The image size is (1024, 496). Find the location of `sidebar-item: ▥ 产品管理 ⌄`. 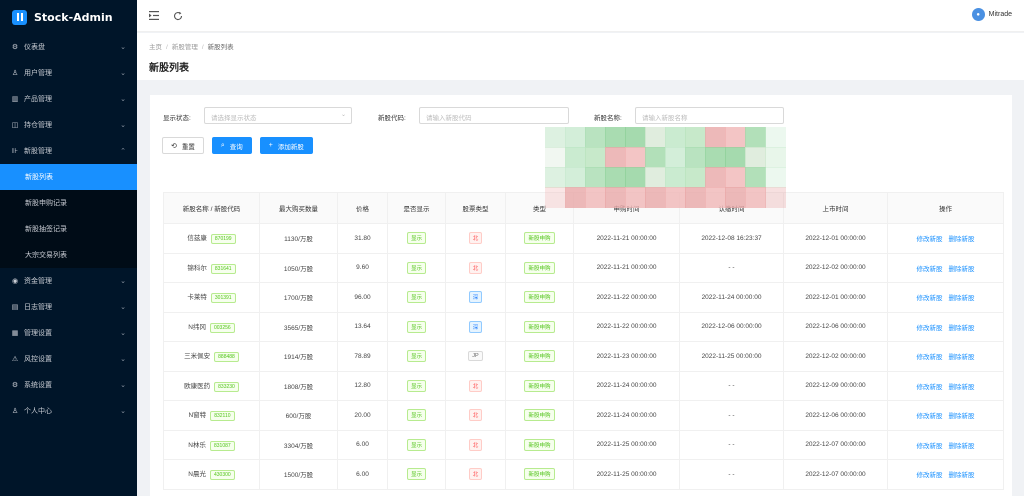

sidebar-item: ▥ 产品管理 ⌄ is located at coordinates (68, 99).